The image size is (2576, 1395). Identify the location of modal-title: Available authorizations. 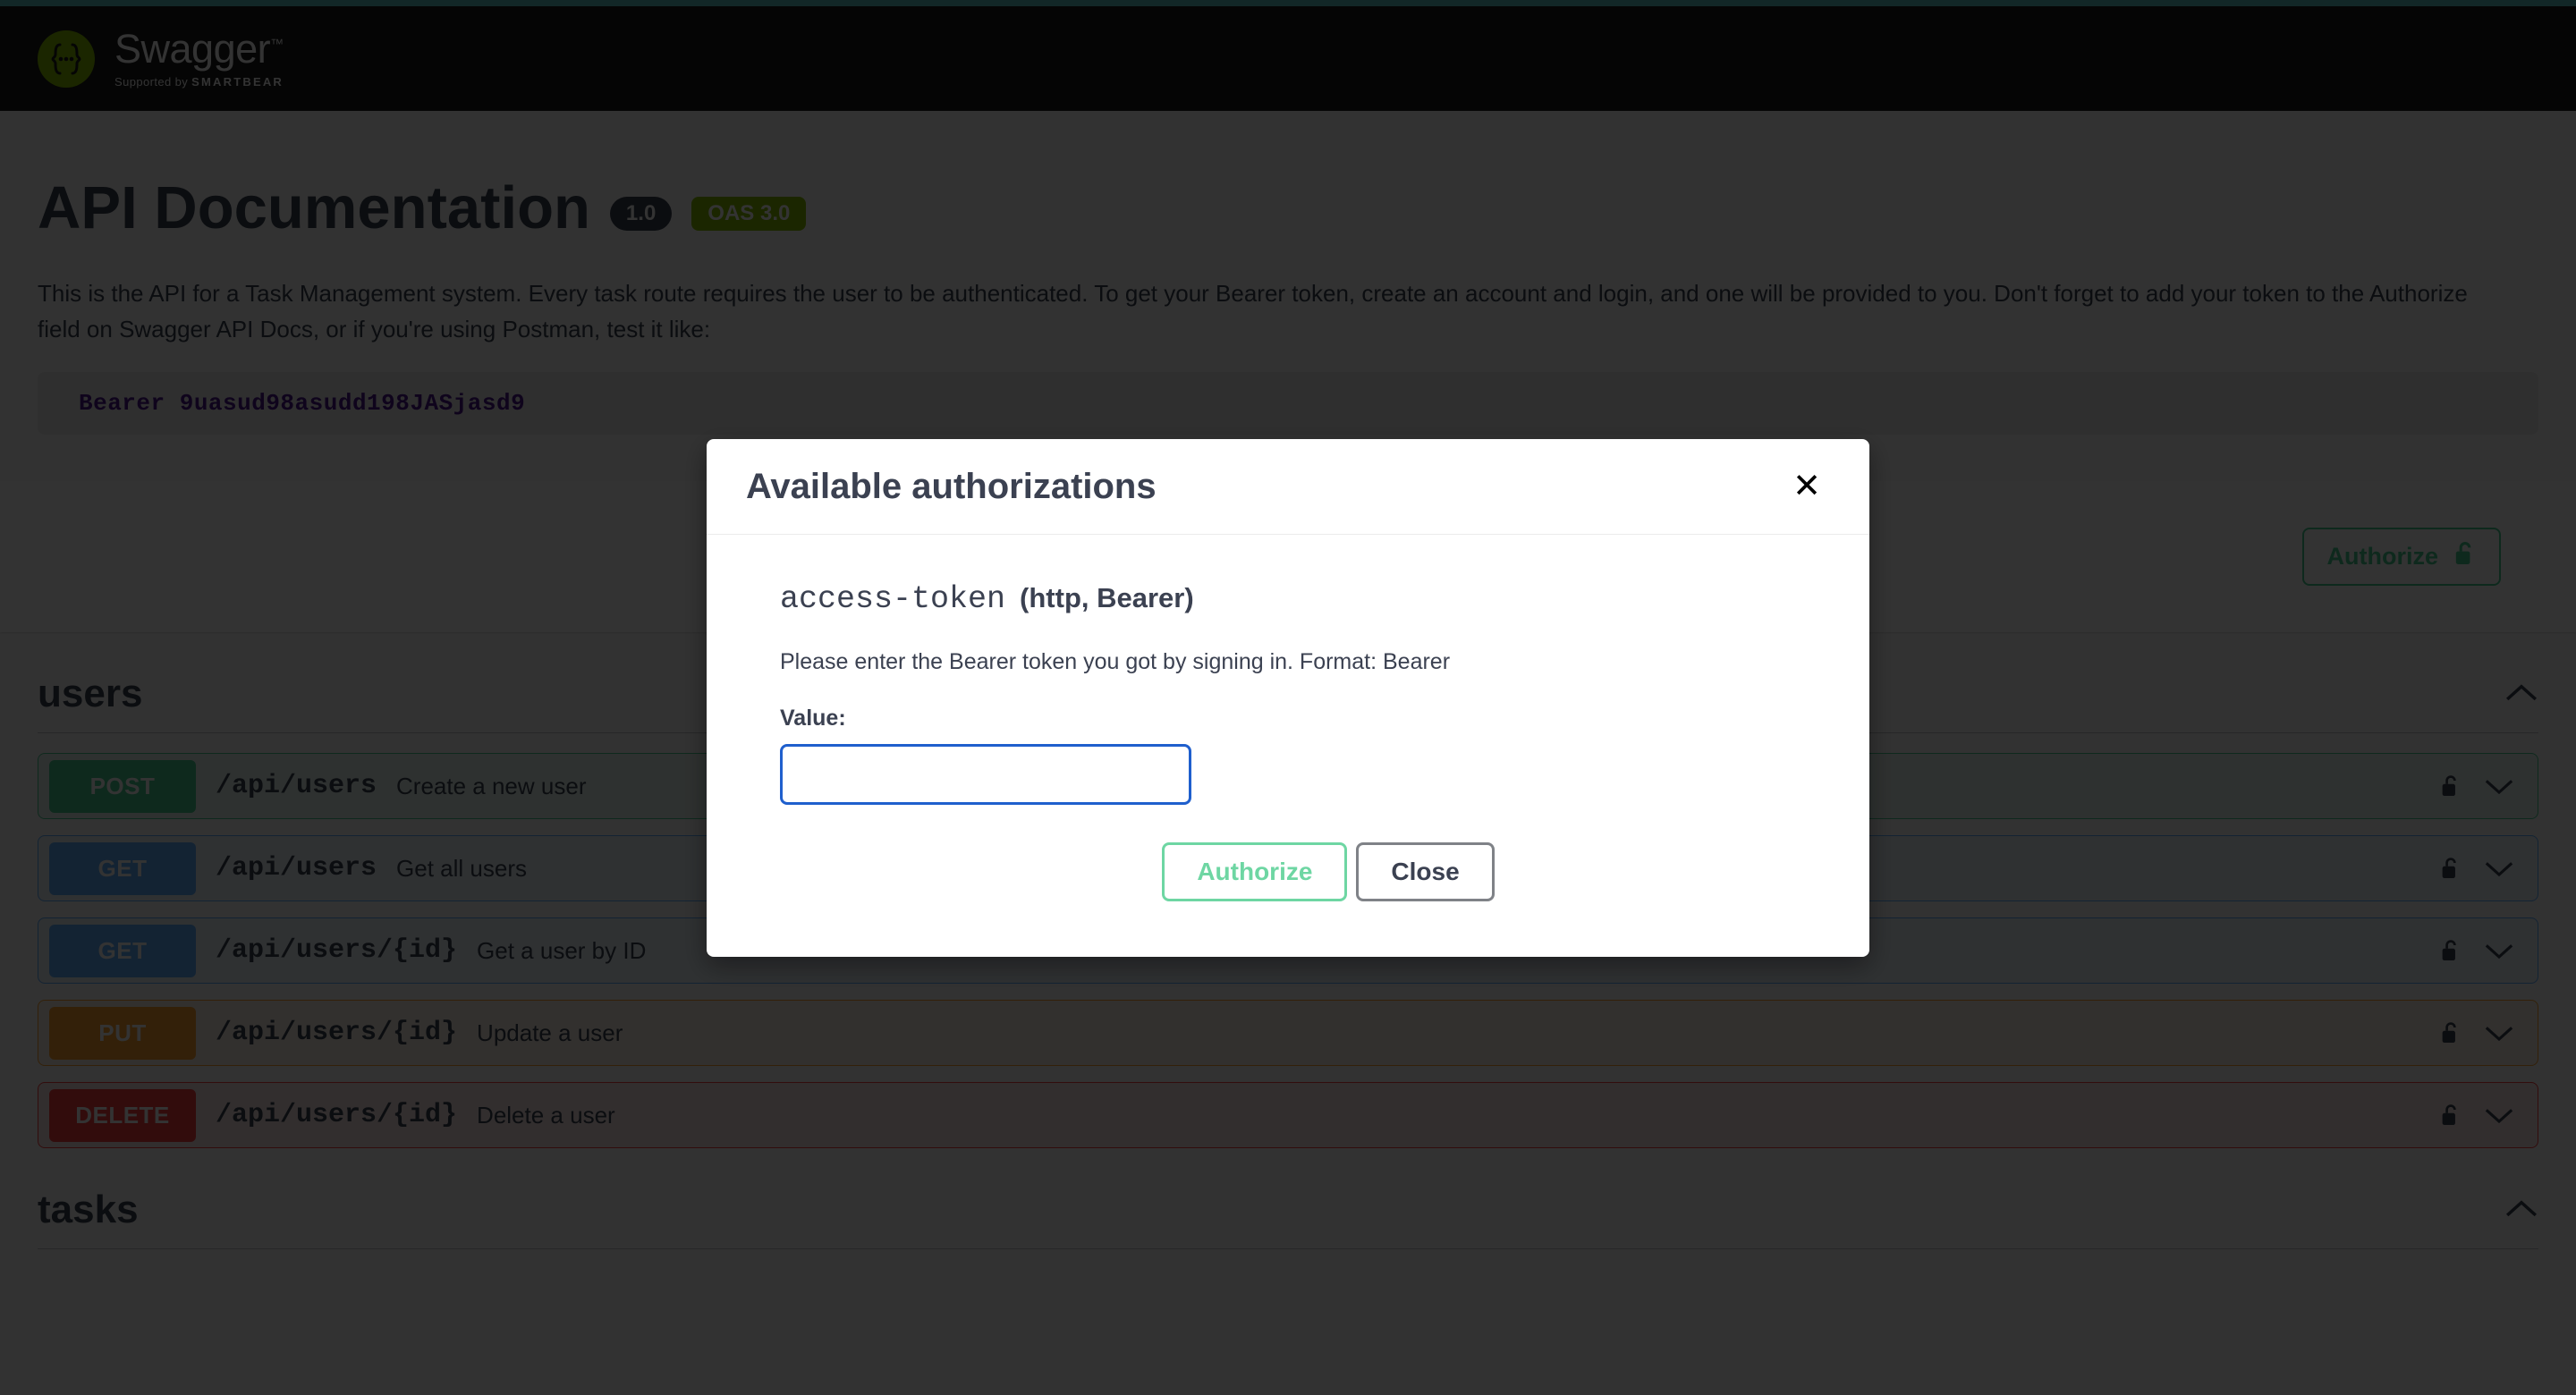
(951, 486).